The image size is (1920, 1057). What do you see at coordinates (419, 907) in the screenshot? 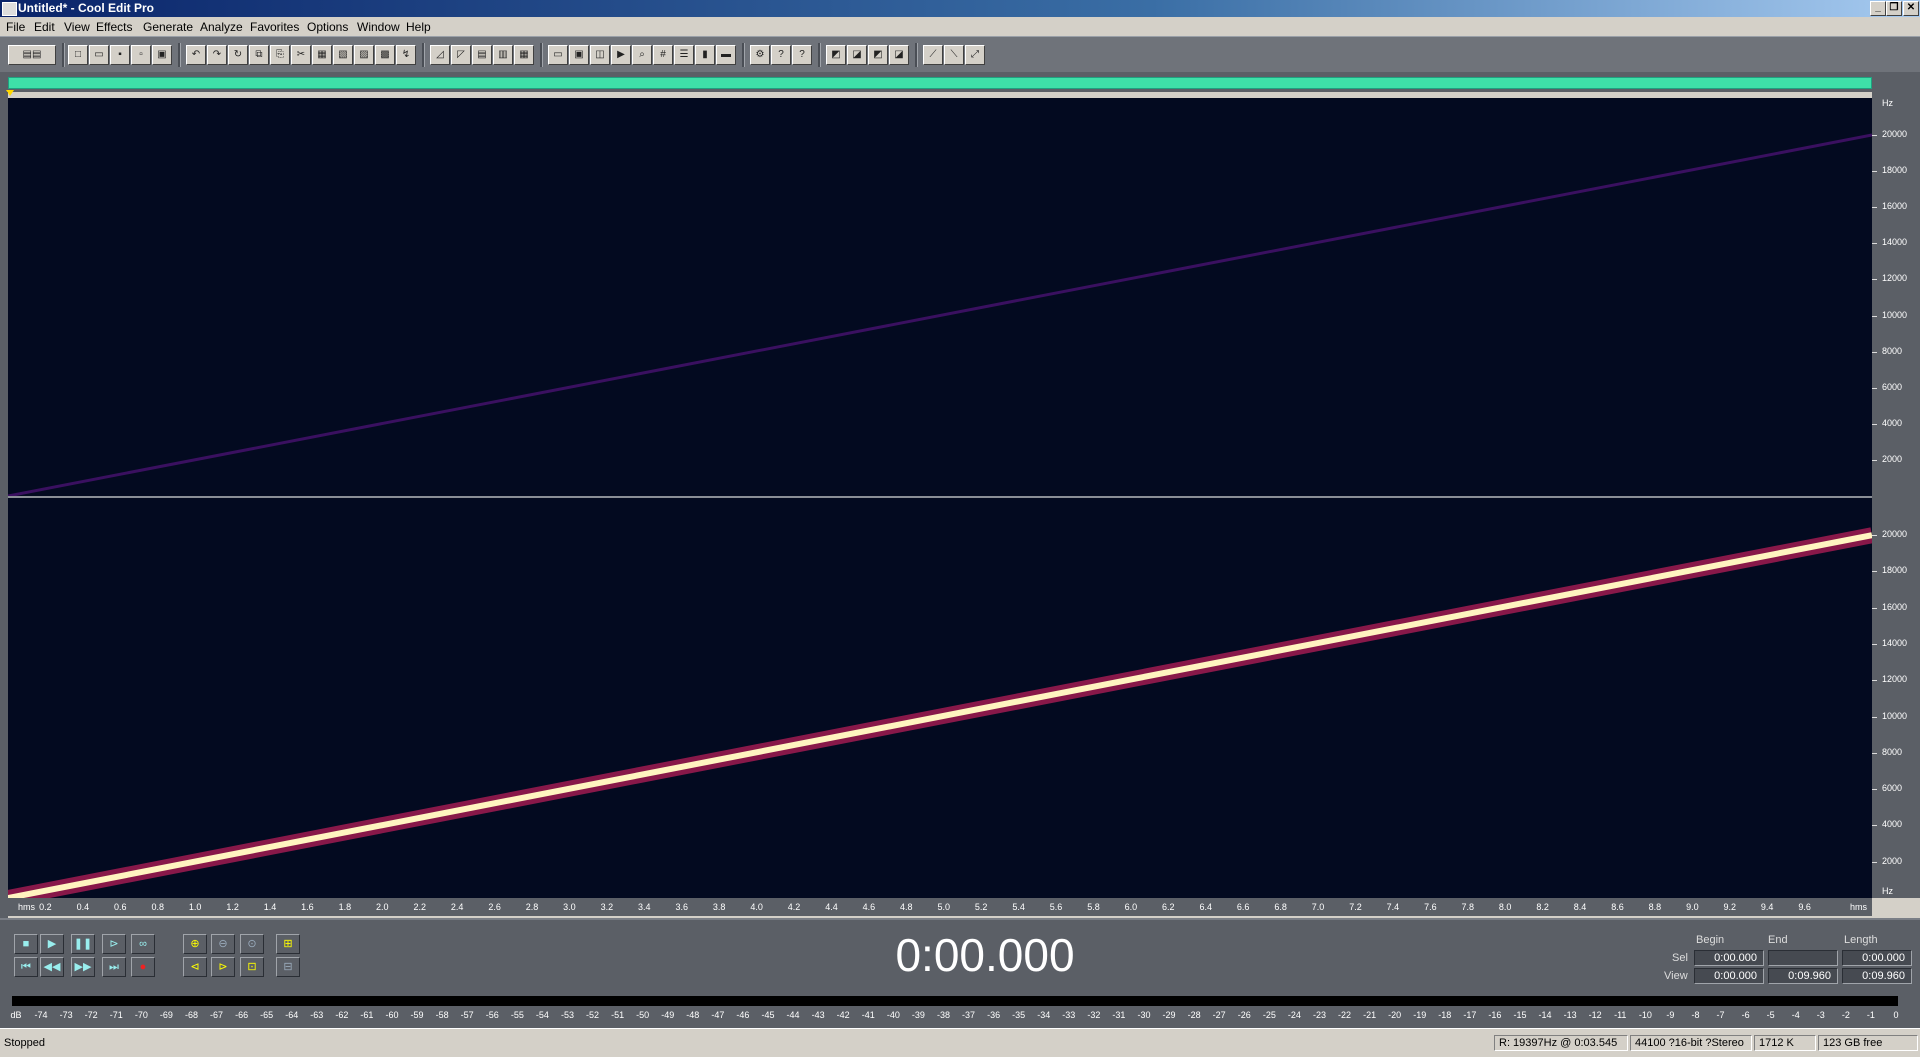
I see `time-tick-label: 2.2` at bounding box center [419, 907].